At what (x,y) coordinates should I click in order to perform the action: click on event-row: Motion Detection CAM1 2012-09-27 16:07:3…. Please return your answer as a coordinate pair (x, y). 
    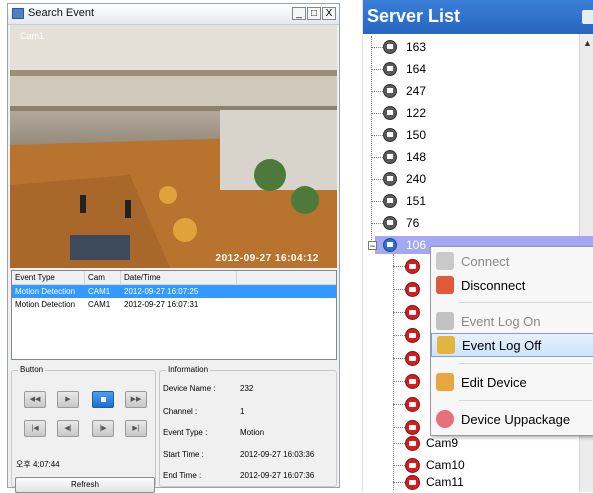
    Looking at the image, I should click on (174, 304).